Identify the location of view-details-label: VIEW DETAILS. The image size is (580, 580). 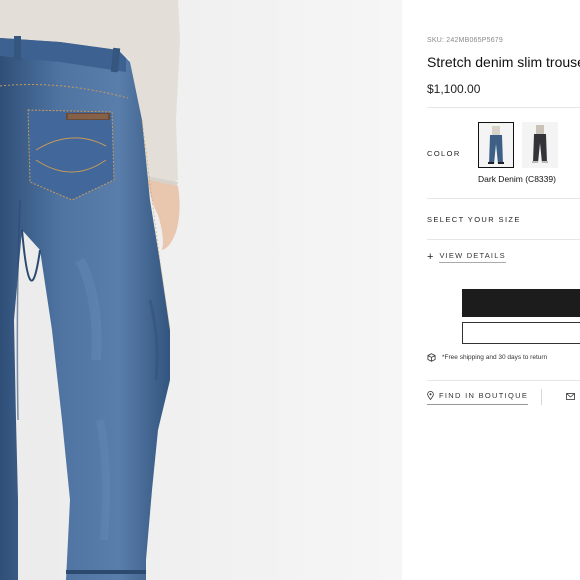
(472, 257).